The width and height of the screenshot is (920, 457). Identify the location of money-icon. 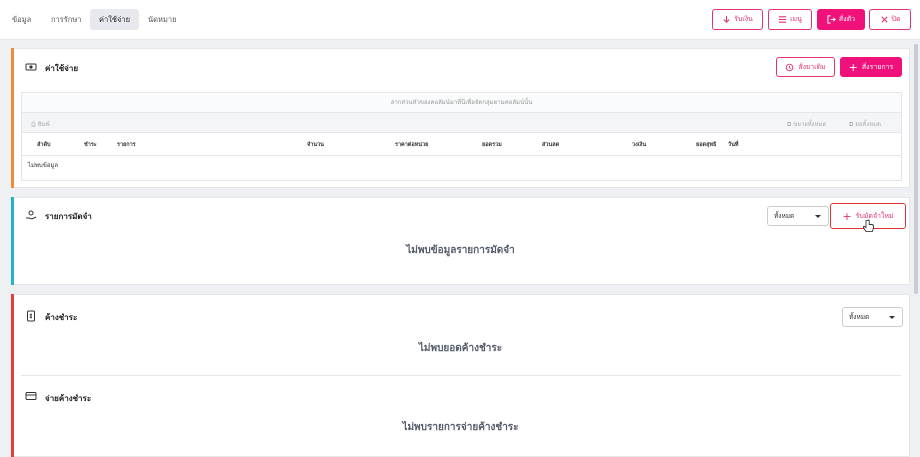
(31, 67).